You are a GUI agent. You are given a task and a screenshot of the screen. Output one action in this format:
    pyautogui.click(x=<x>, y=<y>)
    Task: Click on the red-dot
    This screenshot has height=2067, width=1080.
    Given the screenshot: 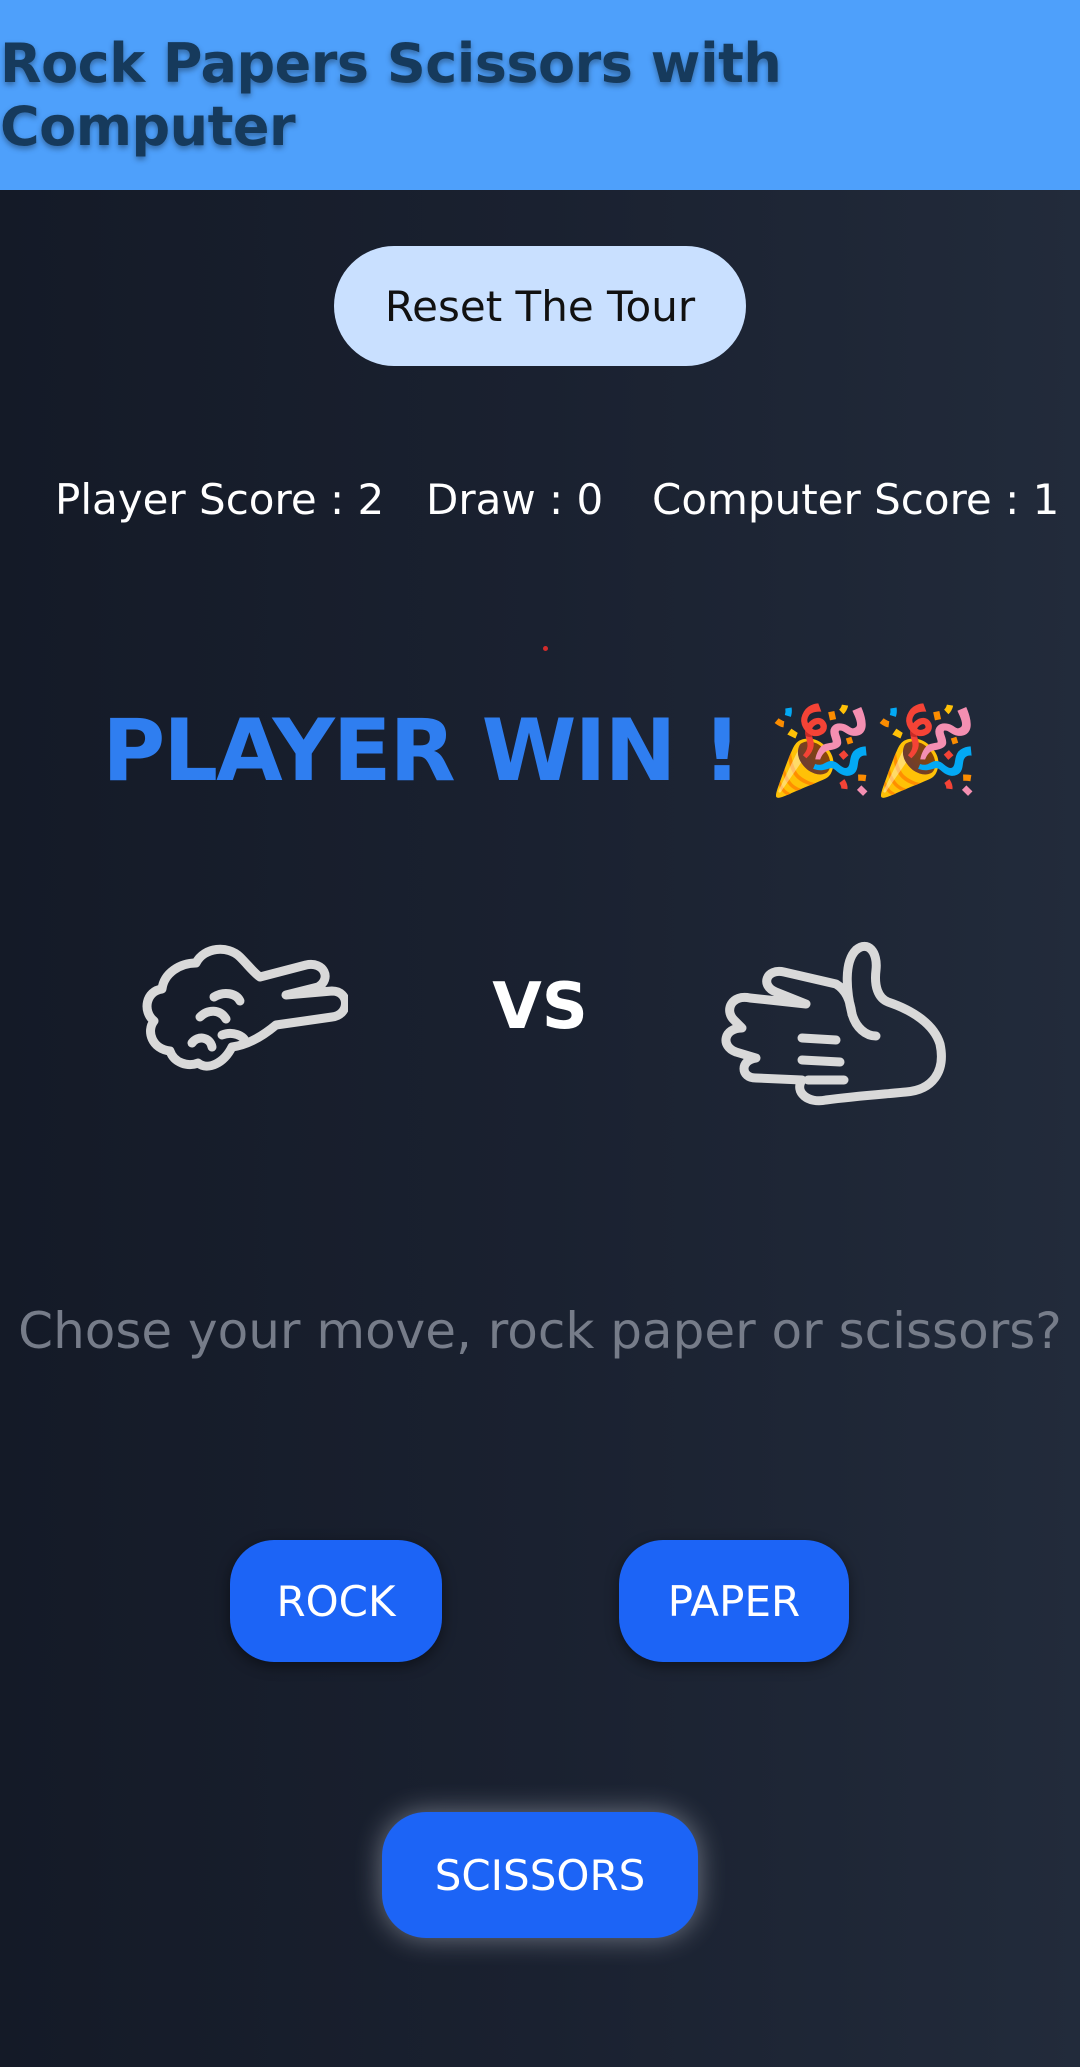 What is the action you would take?
    pyautogui.click(x=545, y=648)
    